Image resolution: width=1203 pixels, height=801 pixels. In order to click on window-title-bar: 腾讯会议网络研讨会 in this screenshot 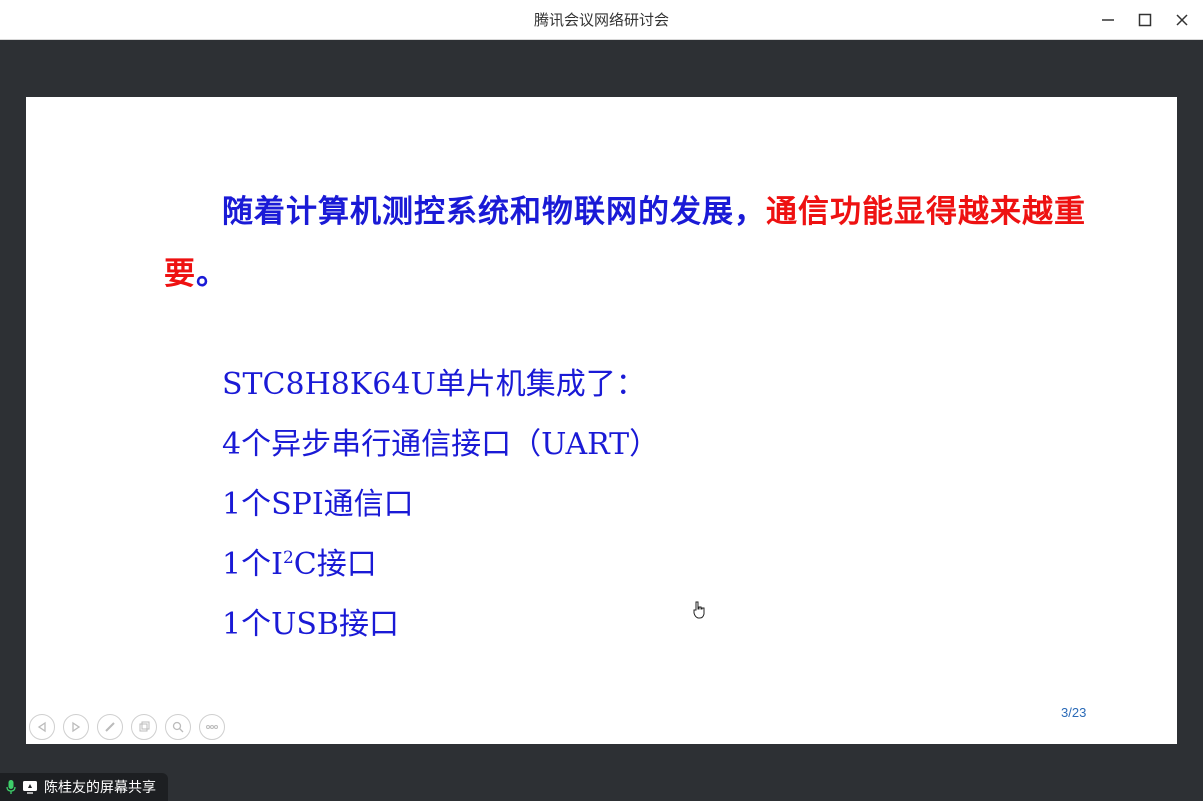, I will do `click(601, 20)`.